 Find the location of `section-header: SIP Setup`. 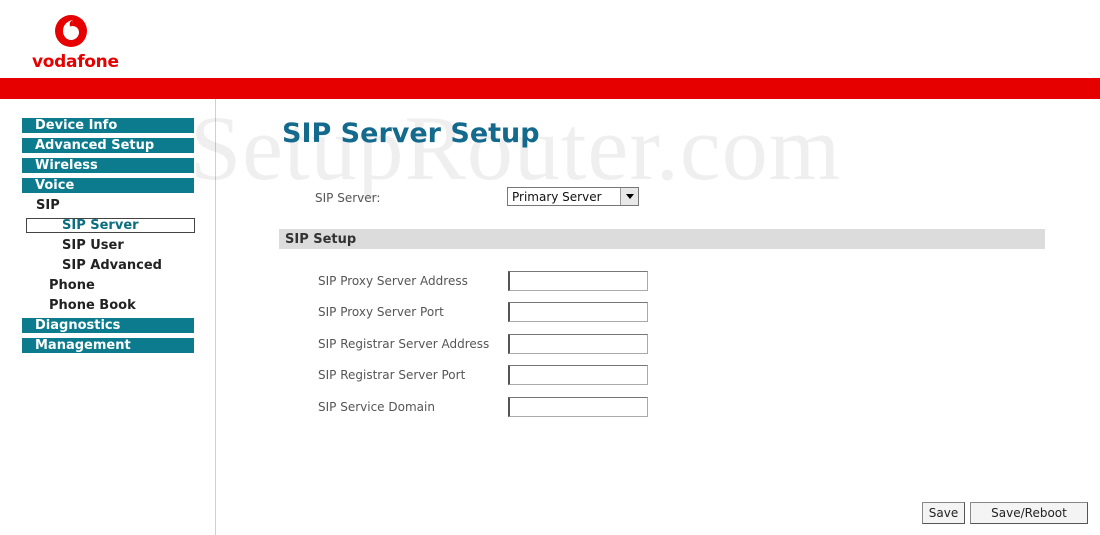

section-header: SIP Setup is located at coordinates (662, 239).